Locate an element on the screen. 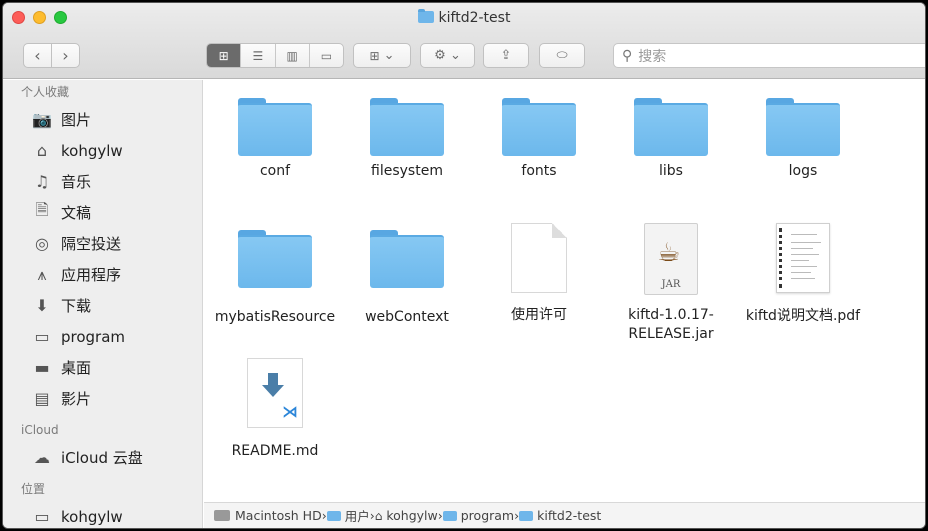  music-note-icon: ♫ is located at coordinates (42, 181).